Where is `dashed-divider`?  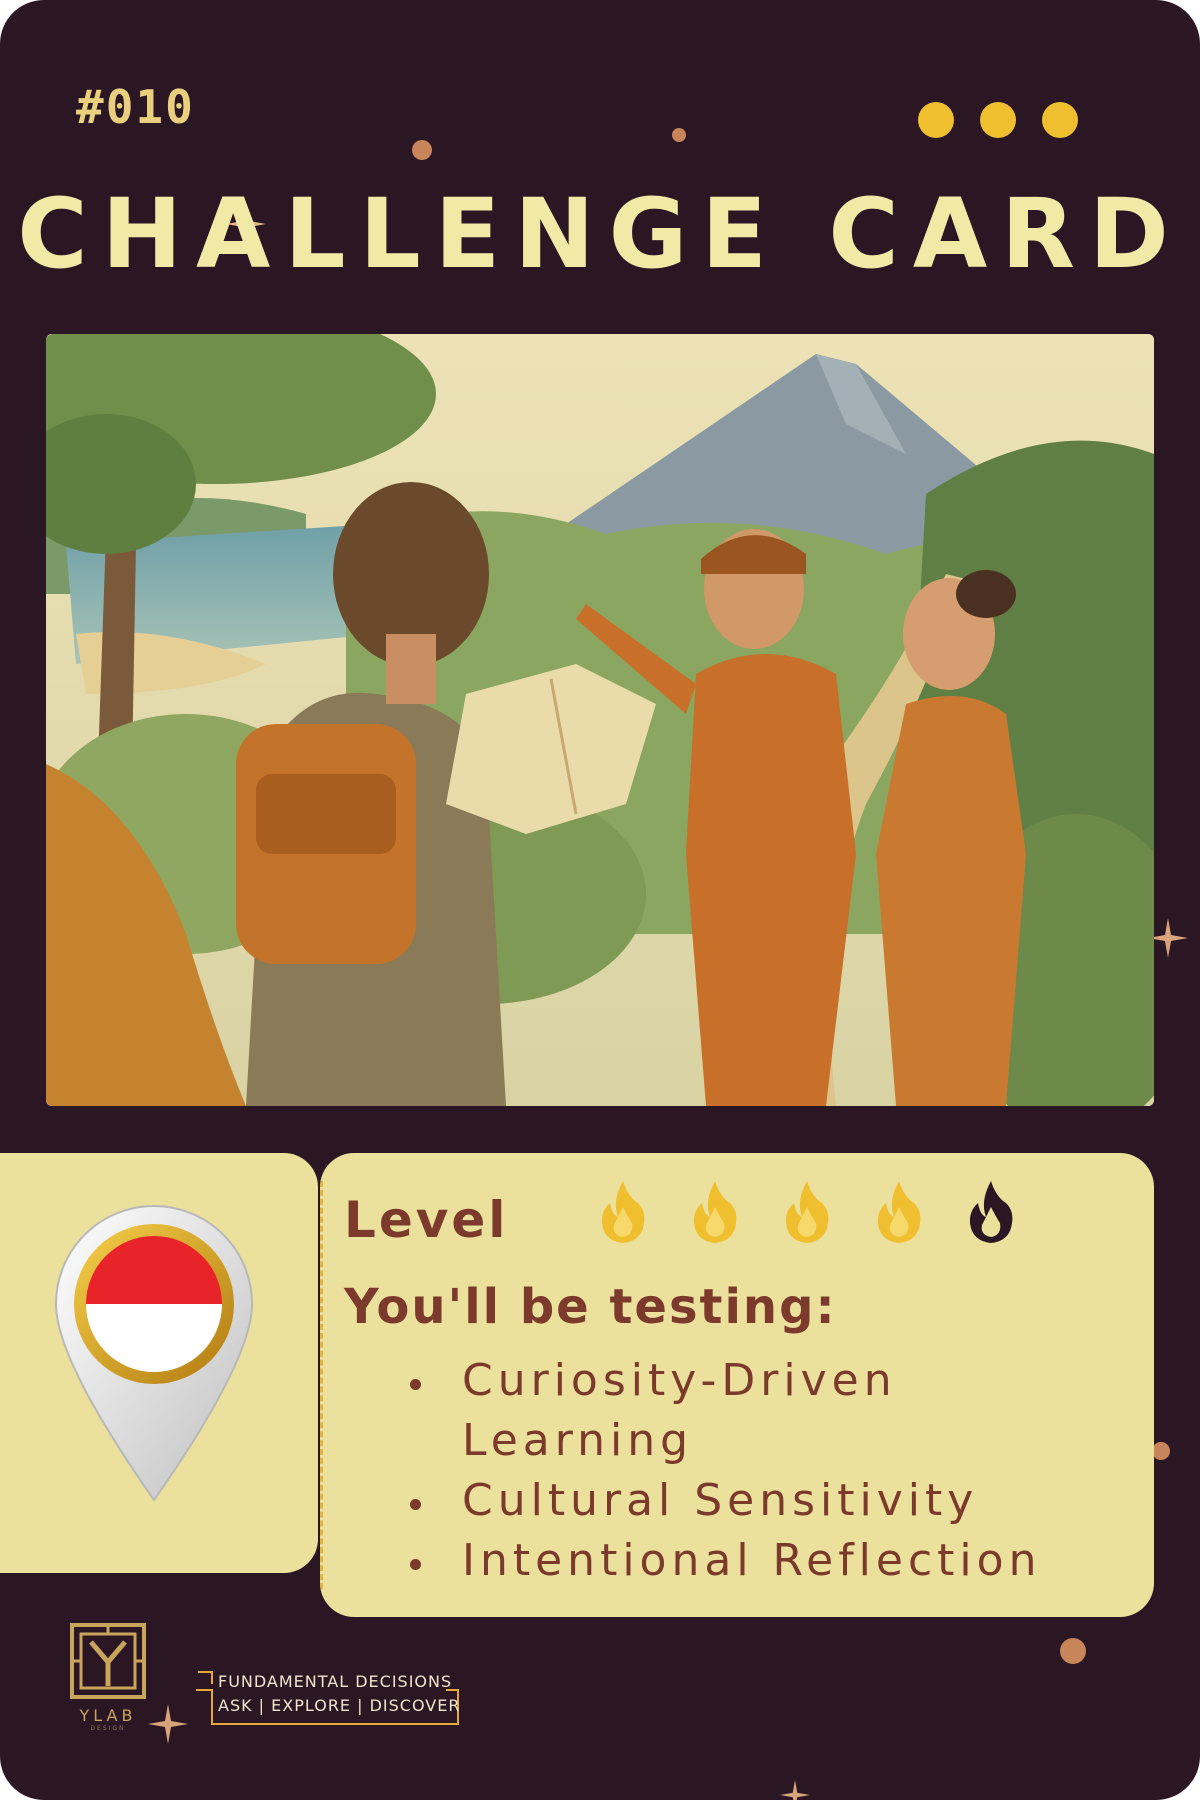 dashed-divider is located at coordinates (321, 1385).